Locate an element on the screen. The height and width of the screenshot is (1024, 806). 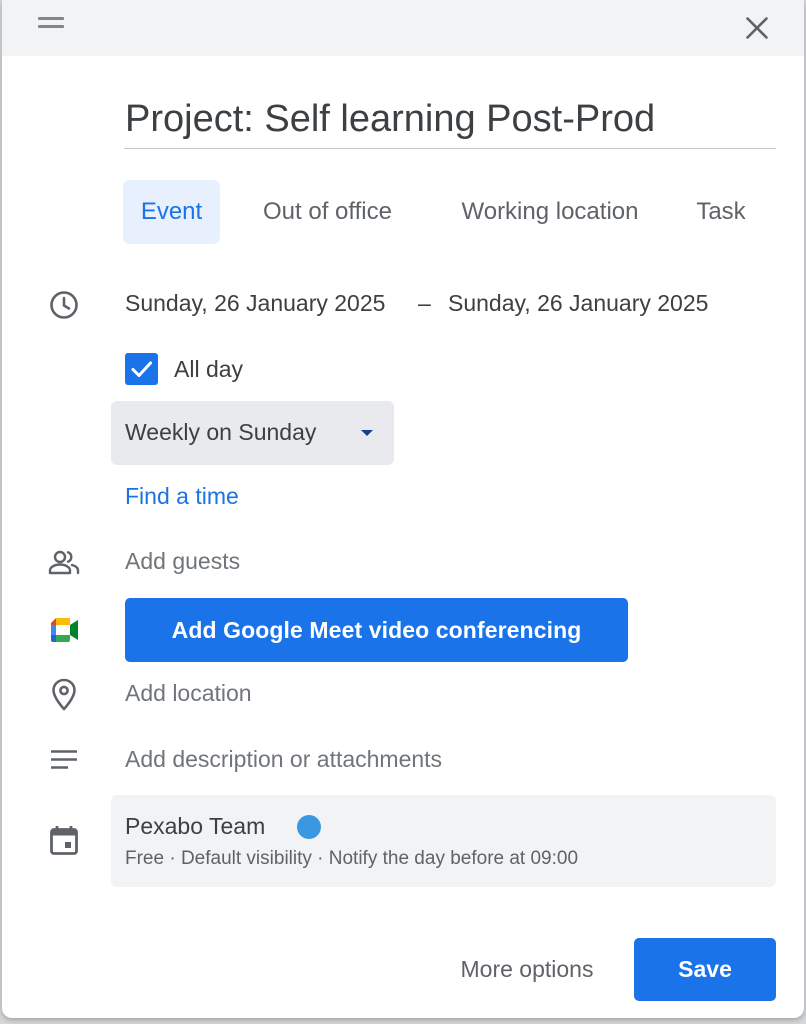
notes-icon is located at coordinates (64, 759).